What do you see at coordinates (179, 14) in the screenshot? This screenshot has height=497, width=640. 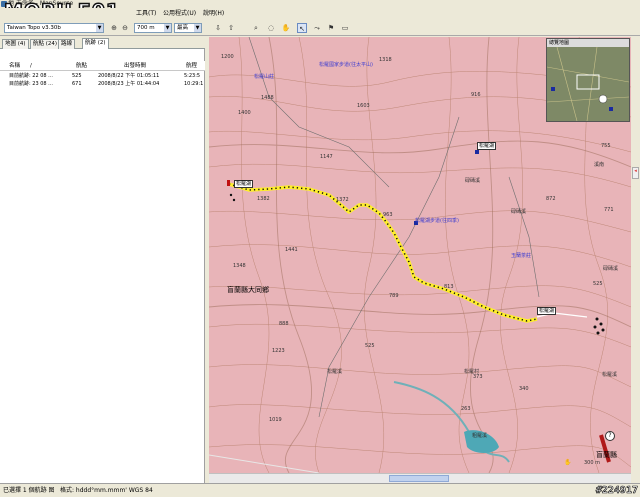 I see `menu-utilities: 公用程式(U)` at bounding box center [179, 14].